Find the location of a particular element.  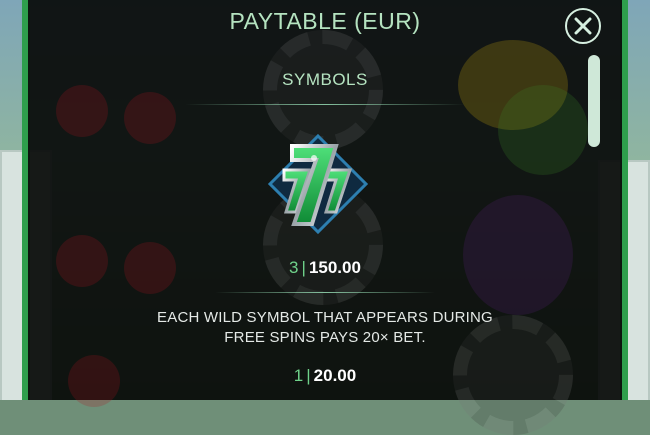

payout-amount: 20.00 is located at coordinates (335, 375).